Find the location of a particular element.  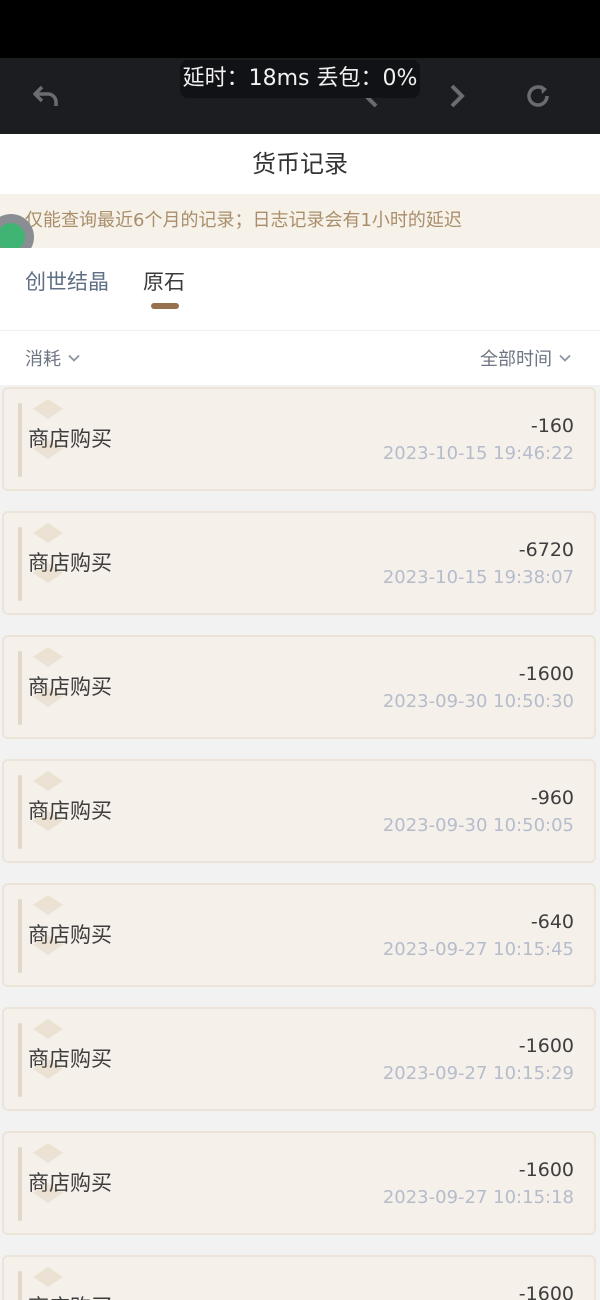

page-title: 货币记录 is located at coordinates (300, 164).